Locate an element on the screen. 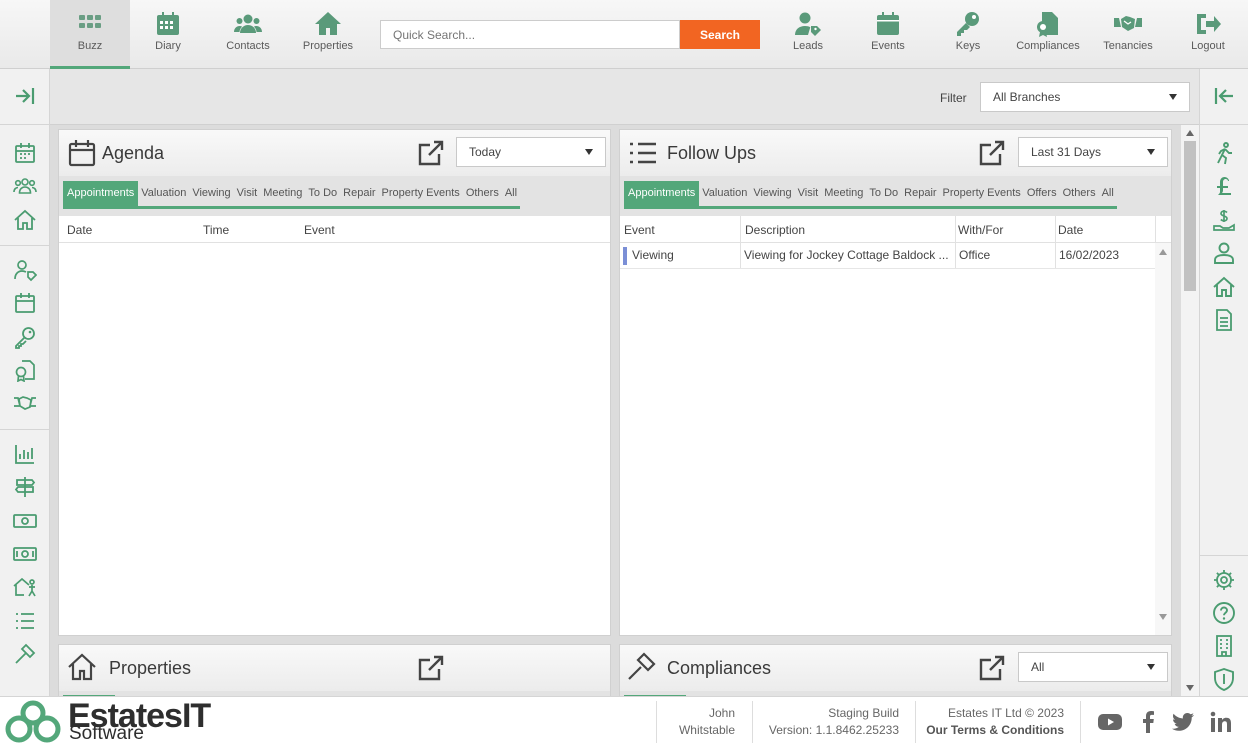 This screenshot has height=746, width=1248. brand-subtitle: Software is located at coordinates (106, 733).